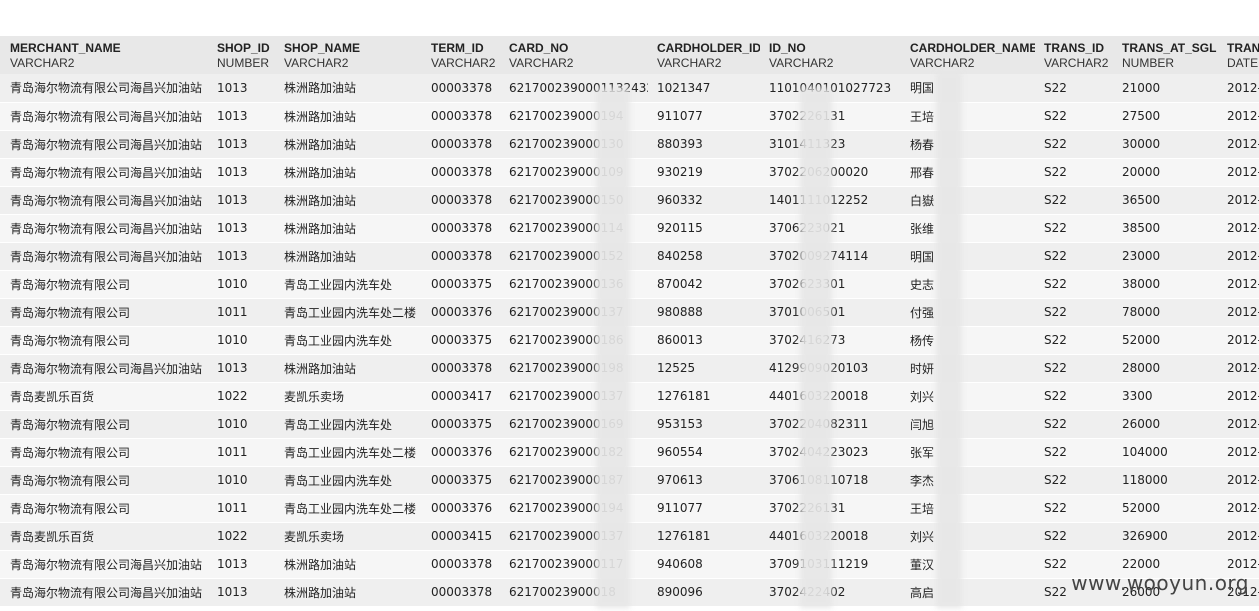 The height and width of the screenshot is (611, 1259). What do you see at coordinates (1165, 256) in the screenshot?
I see `table-cell: 23000` at bounding box center [1165, 256].